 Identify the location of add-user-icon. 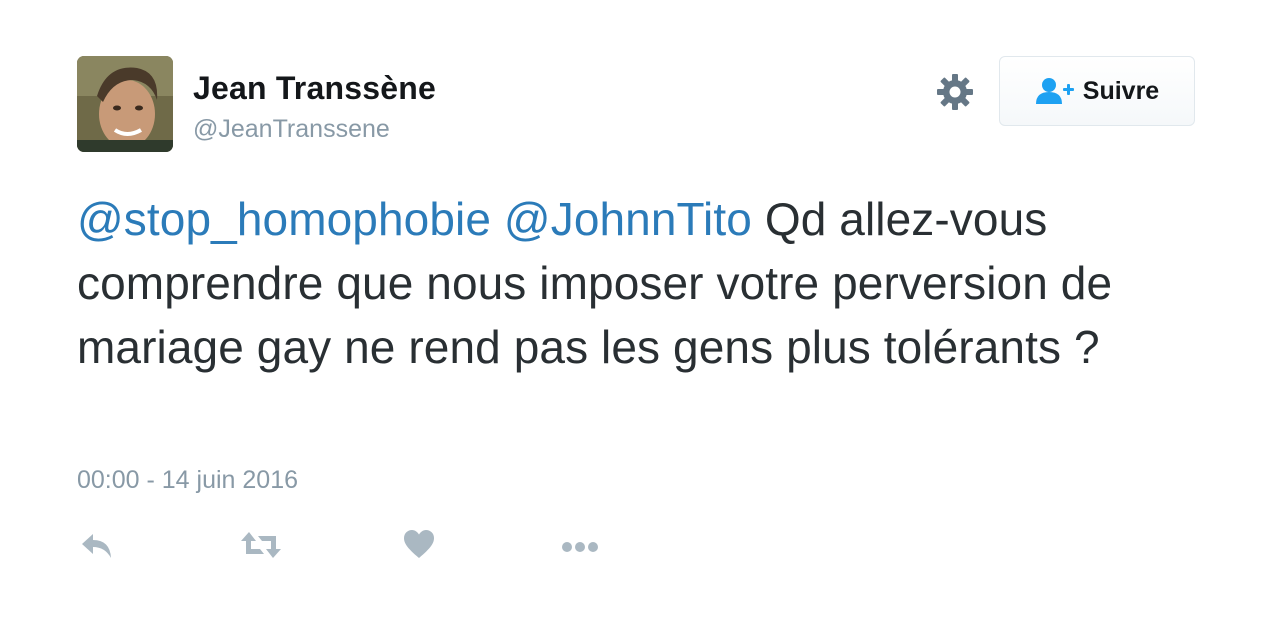
(1054, 91).